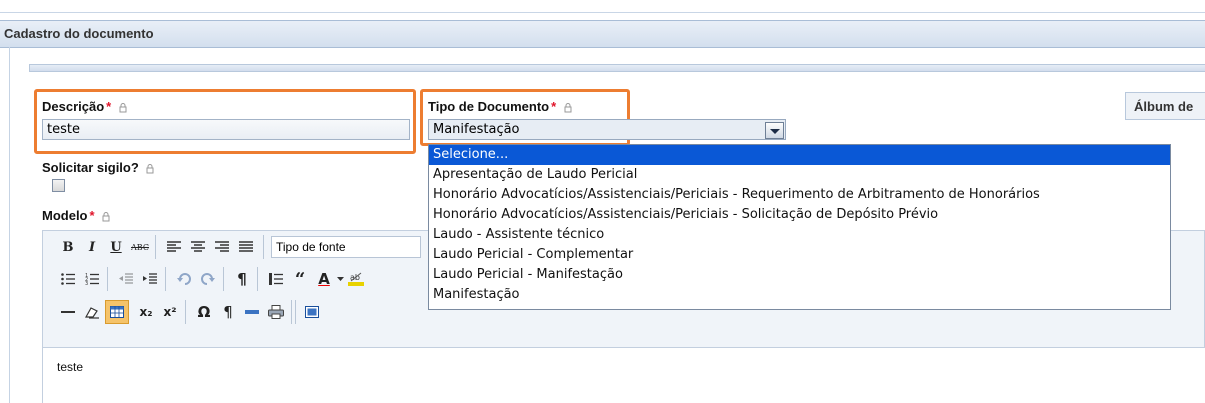  Describe the element at coordinates (607, 129) in the screenshot. I see `tipo-select: Manifestação` at that location.